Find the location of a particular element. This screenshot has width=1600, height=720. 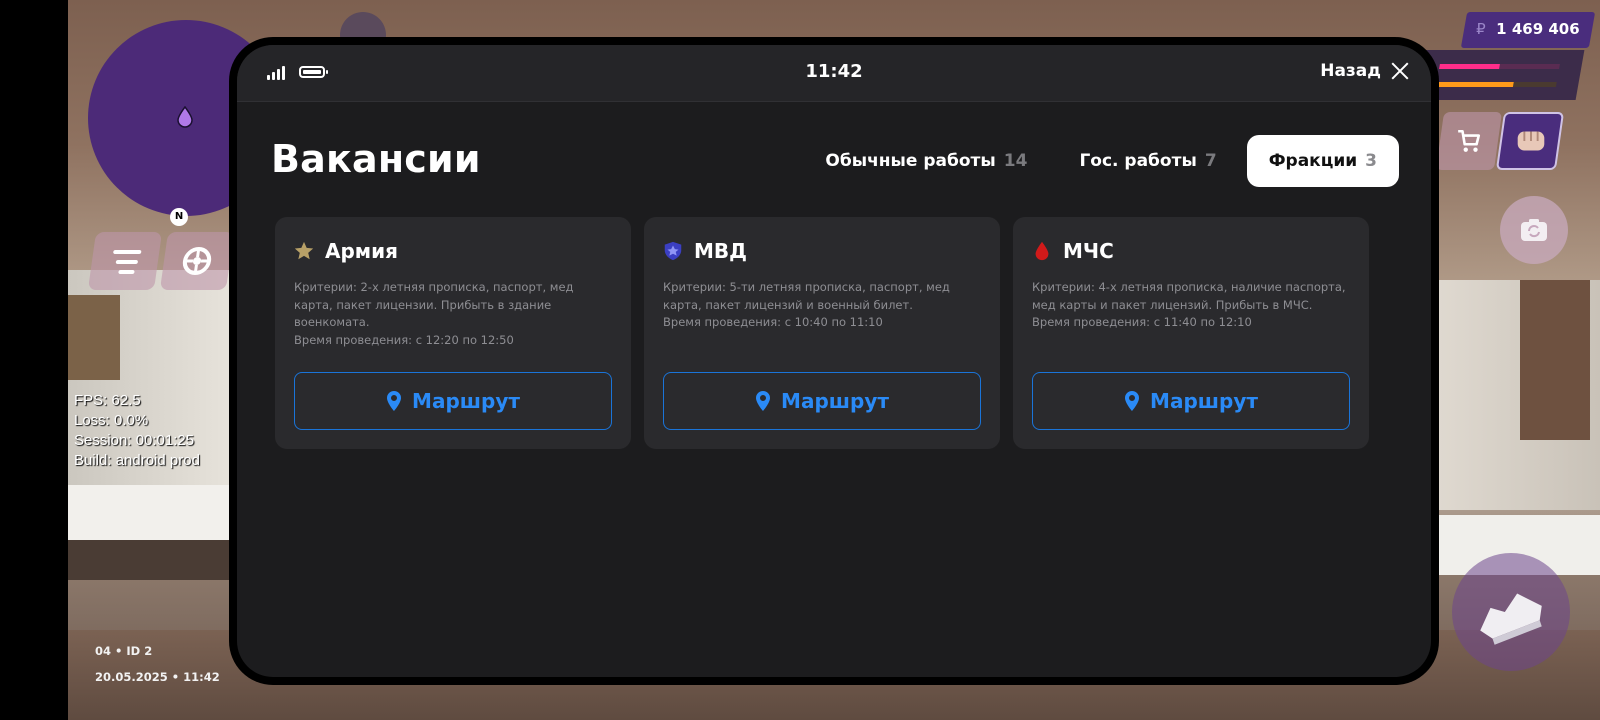

star-icon is located at coordinates (304, 250).